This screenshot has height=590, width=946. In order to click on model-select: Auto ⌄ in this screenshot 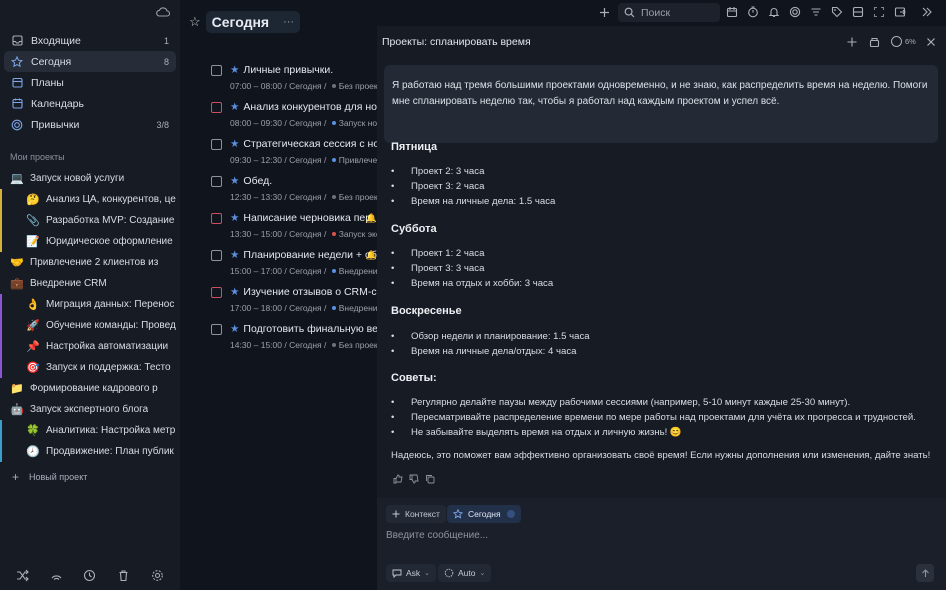, I will do `click(465, 573)`.